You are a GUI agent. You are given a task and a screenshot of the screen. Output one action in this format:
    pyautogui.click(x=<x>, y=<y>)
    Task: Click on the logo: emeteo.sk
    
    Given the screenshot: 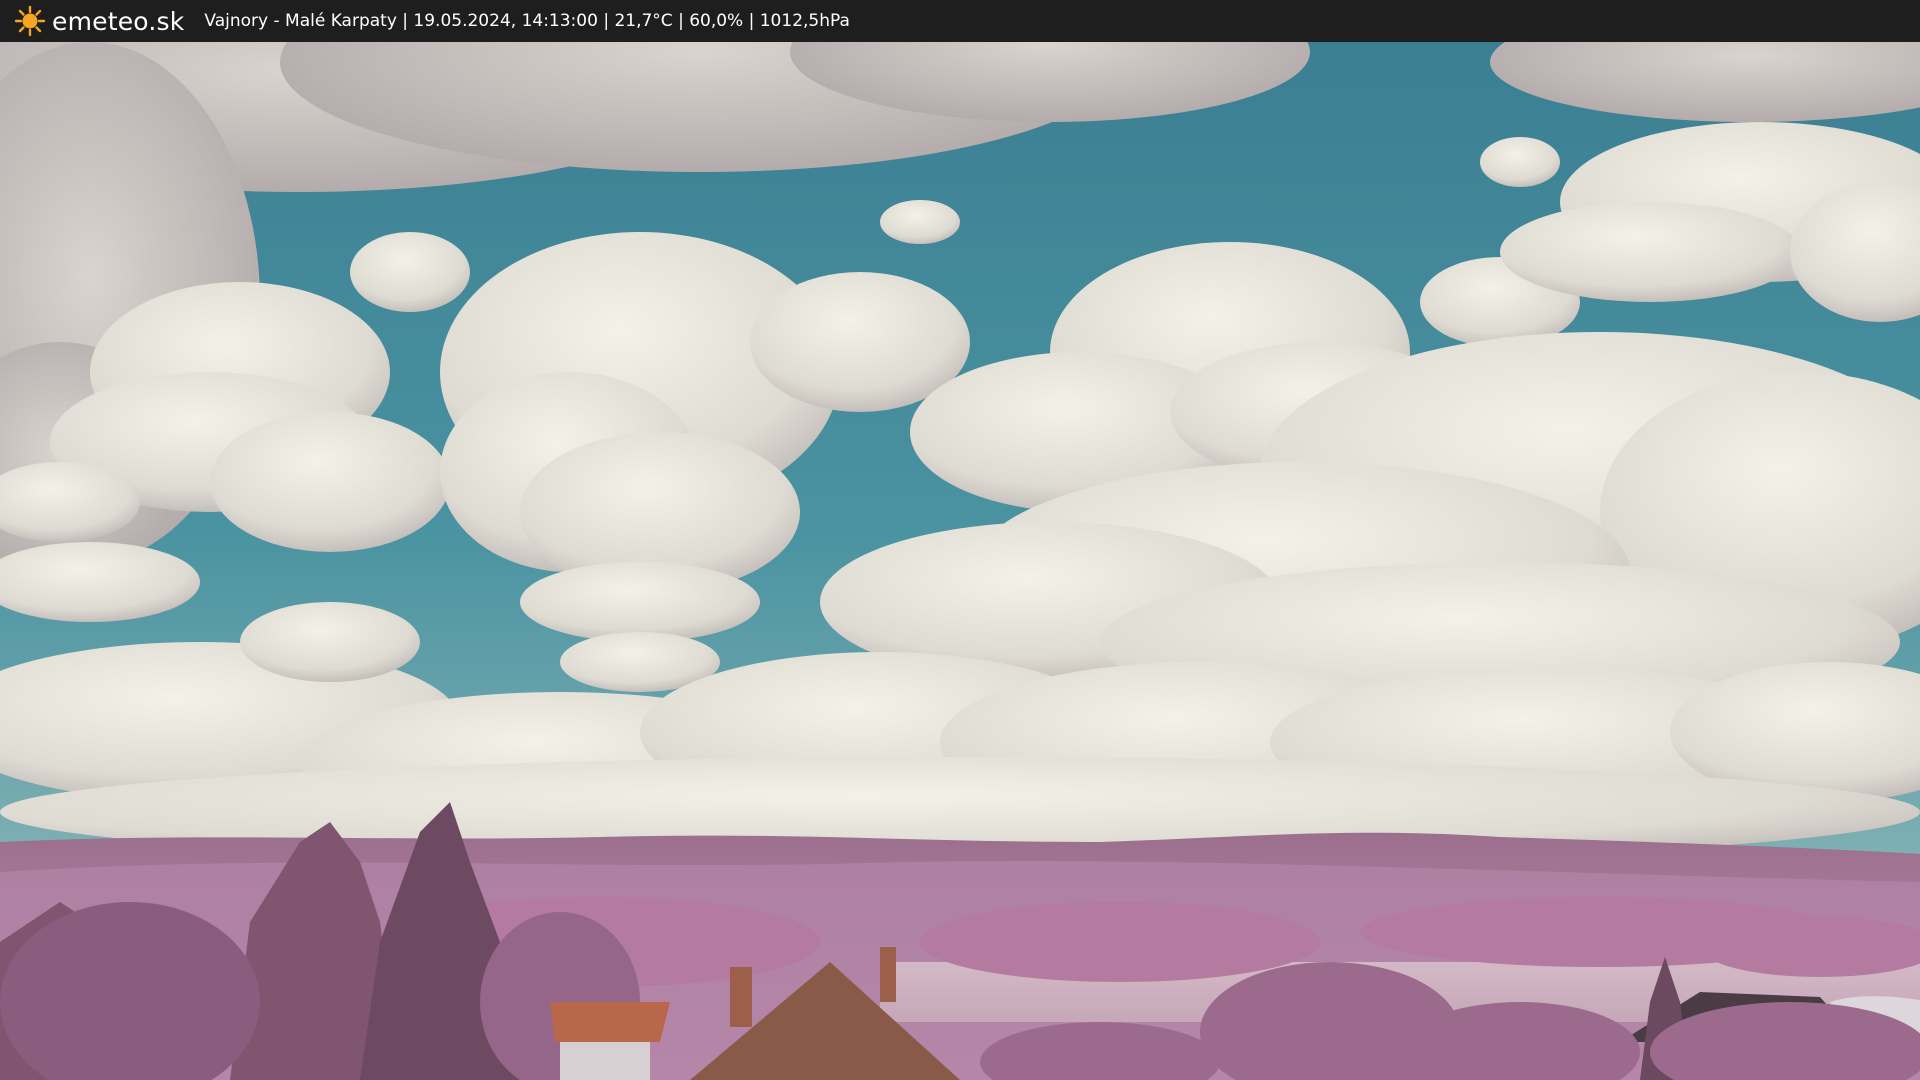 What is the action you would take?
    pyautogui.click(x=99, y=21)
    